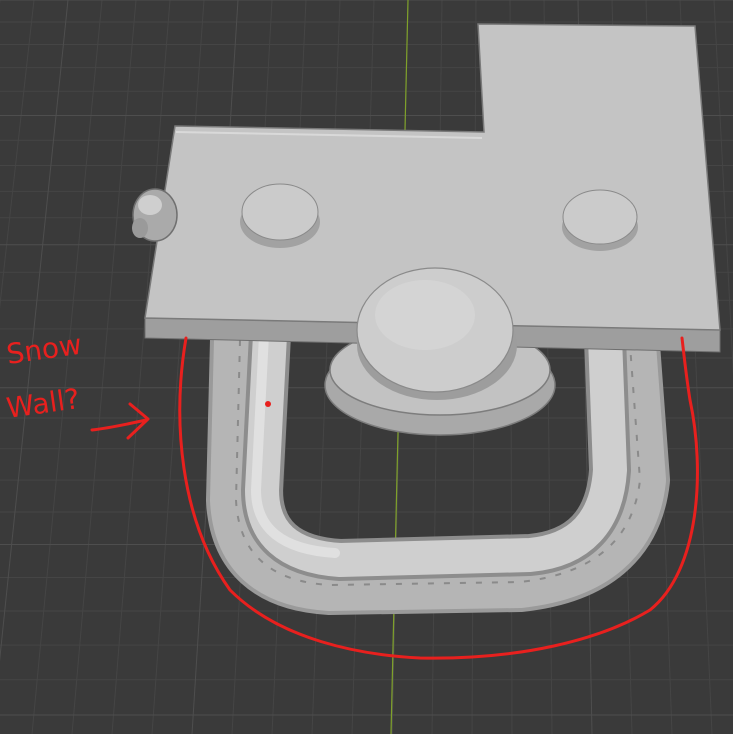 Image resolution: width=733 pixels, height=734 pixels. What do you see at coordinates (155, 215) in the screenshot?
I see `left-ornament` at bounding box center [155, 215].